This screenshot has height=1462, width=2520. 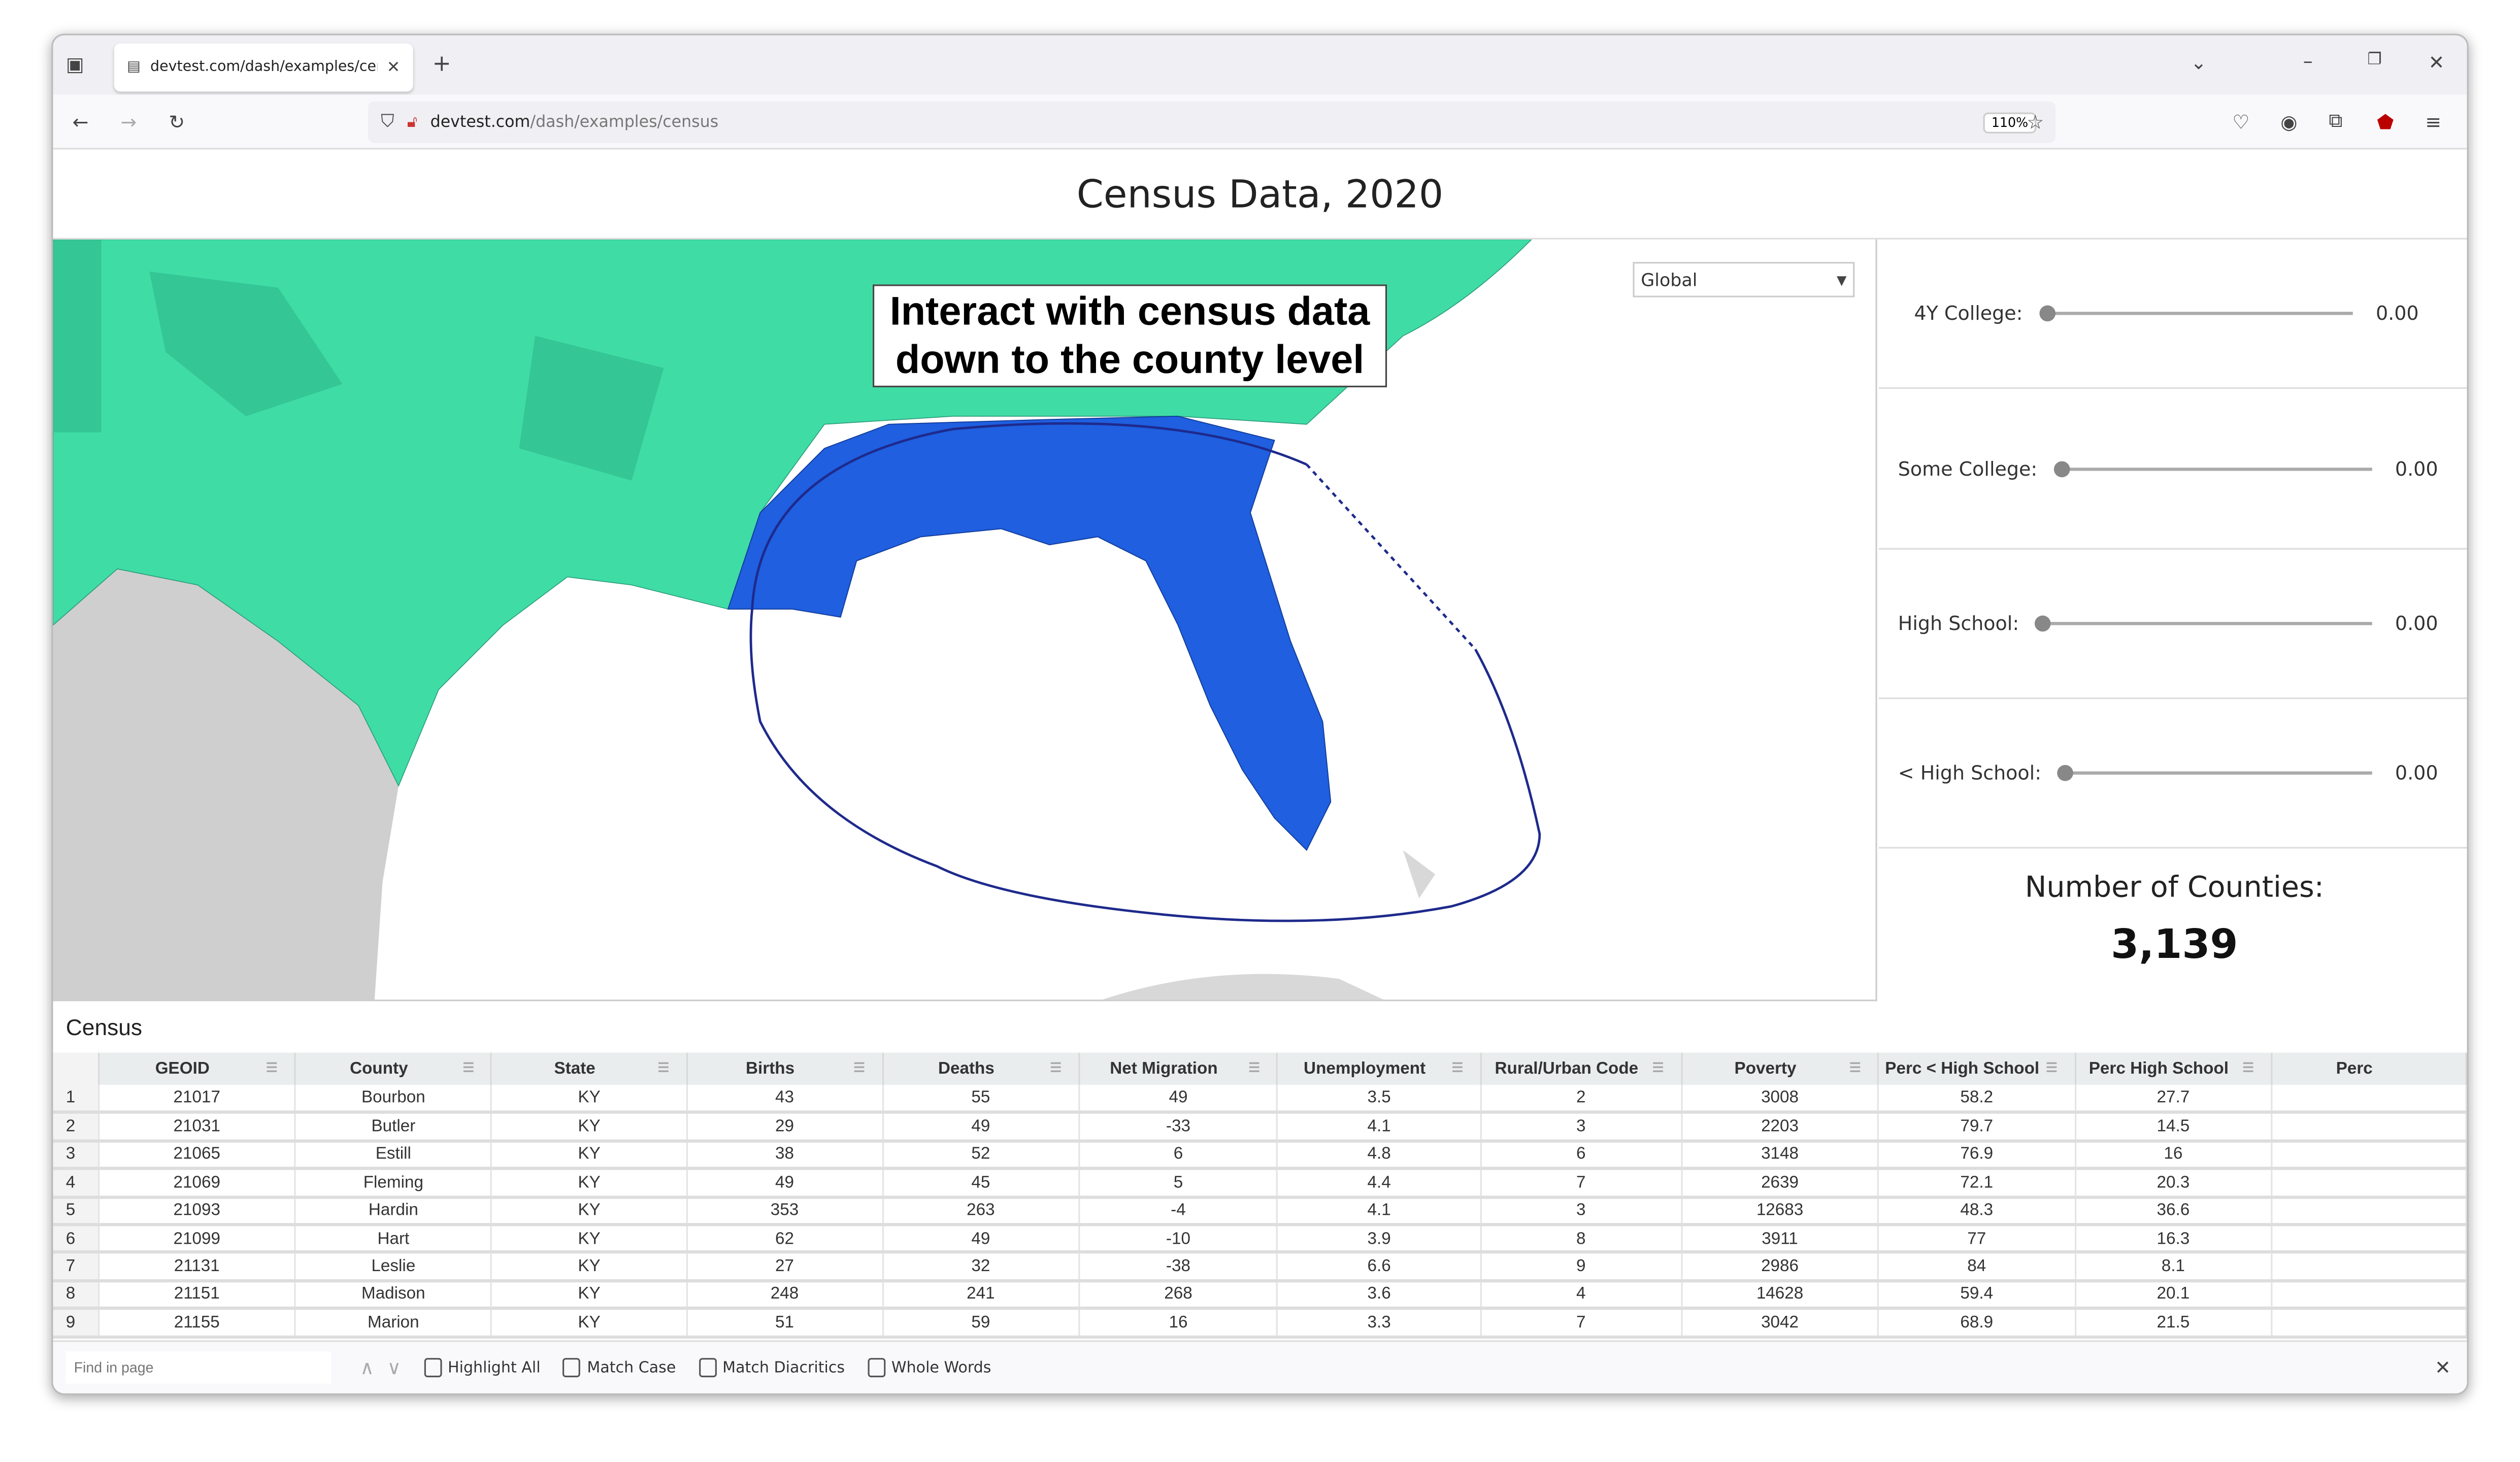 What do you see at coordinates (1567, 1069) in the screenshot?
I see `column-header-label: Rural/Urban Code` at bounding box center [1567, 1069].